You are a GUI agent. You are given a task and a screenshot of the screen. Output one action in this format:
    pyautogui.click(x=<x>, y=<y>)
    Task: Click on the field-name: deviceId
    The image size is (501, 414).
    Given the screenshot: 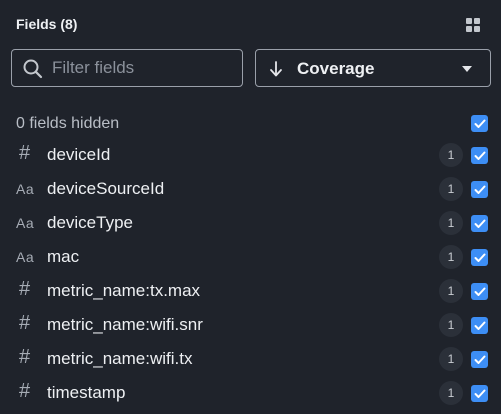 What is the action you would take?
    pyautogui.click(x=79, y=154)
    